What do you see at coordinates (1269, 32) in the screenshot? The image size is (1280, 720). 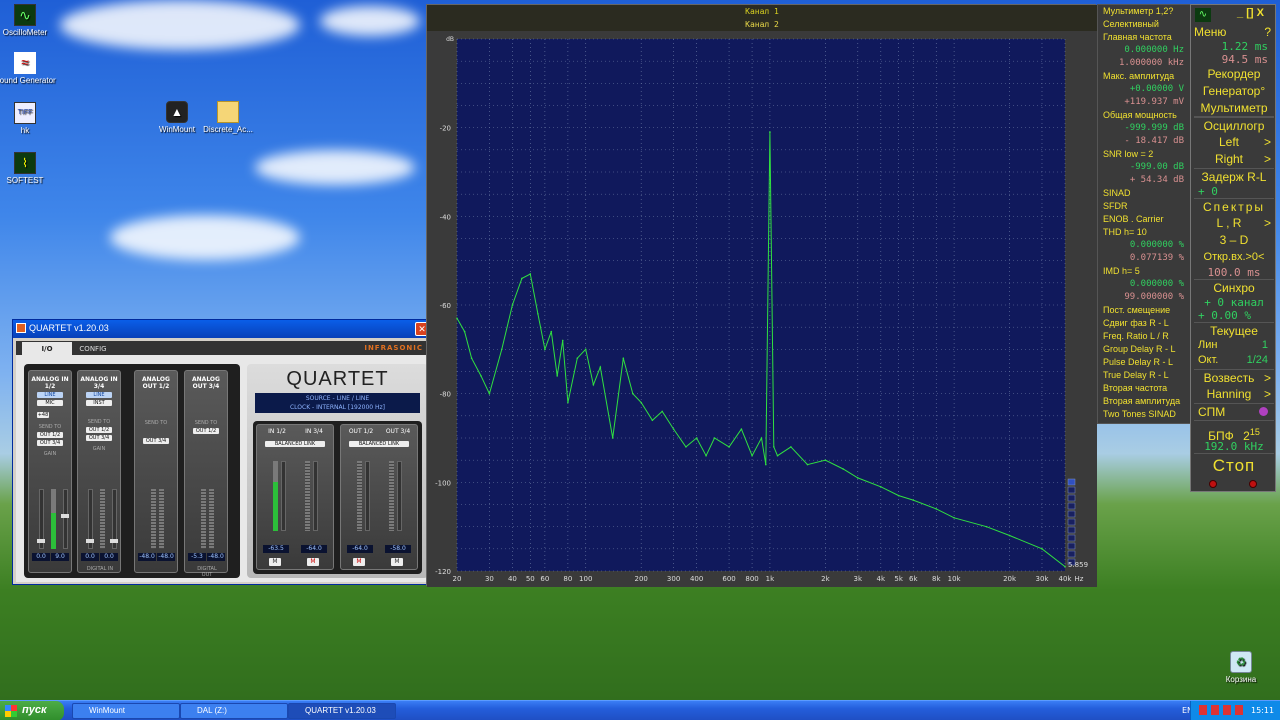 I see `help-button: ?` at bounding box center [1269, 32].